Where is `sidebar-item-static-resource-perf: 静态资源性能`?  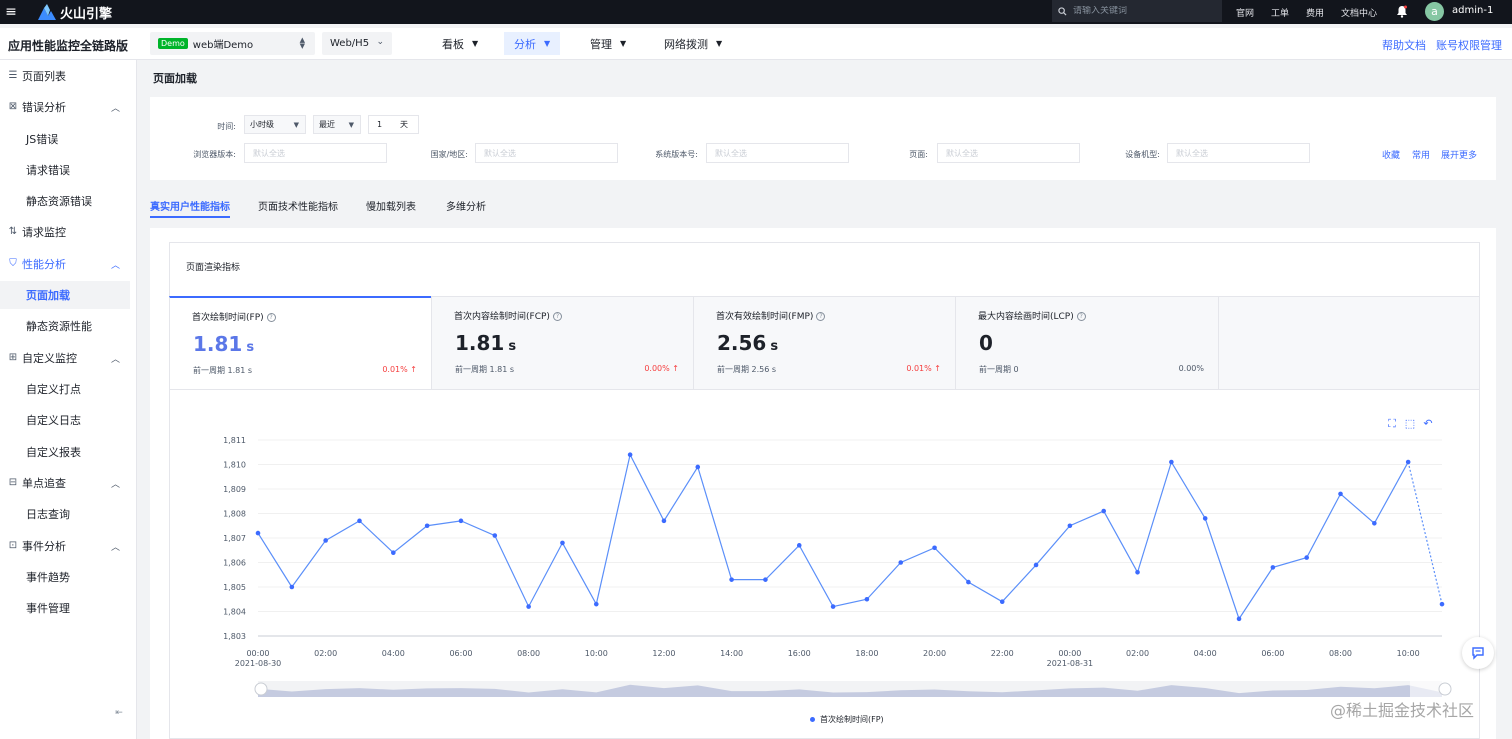 sidebar-item-static-resource-perf: 静态资源性能 is located at coordinates (68, 326).